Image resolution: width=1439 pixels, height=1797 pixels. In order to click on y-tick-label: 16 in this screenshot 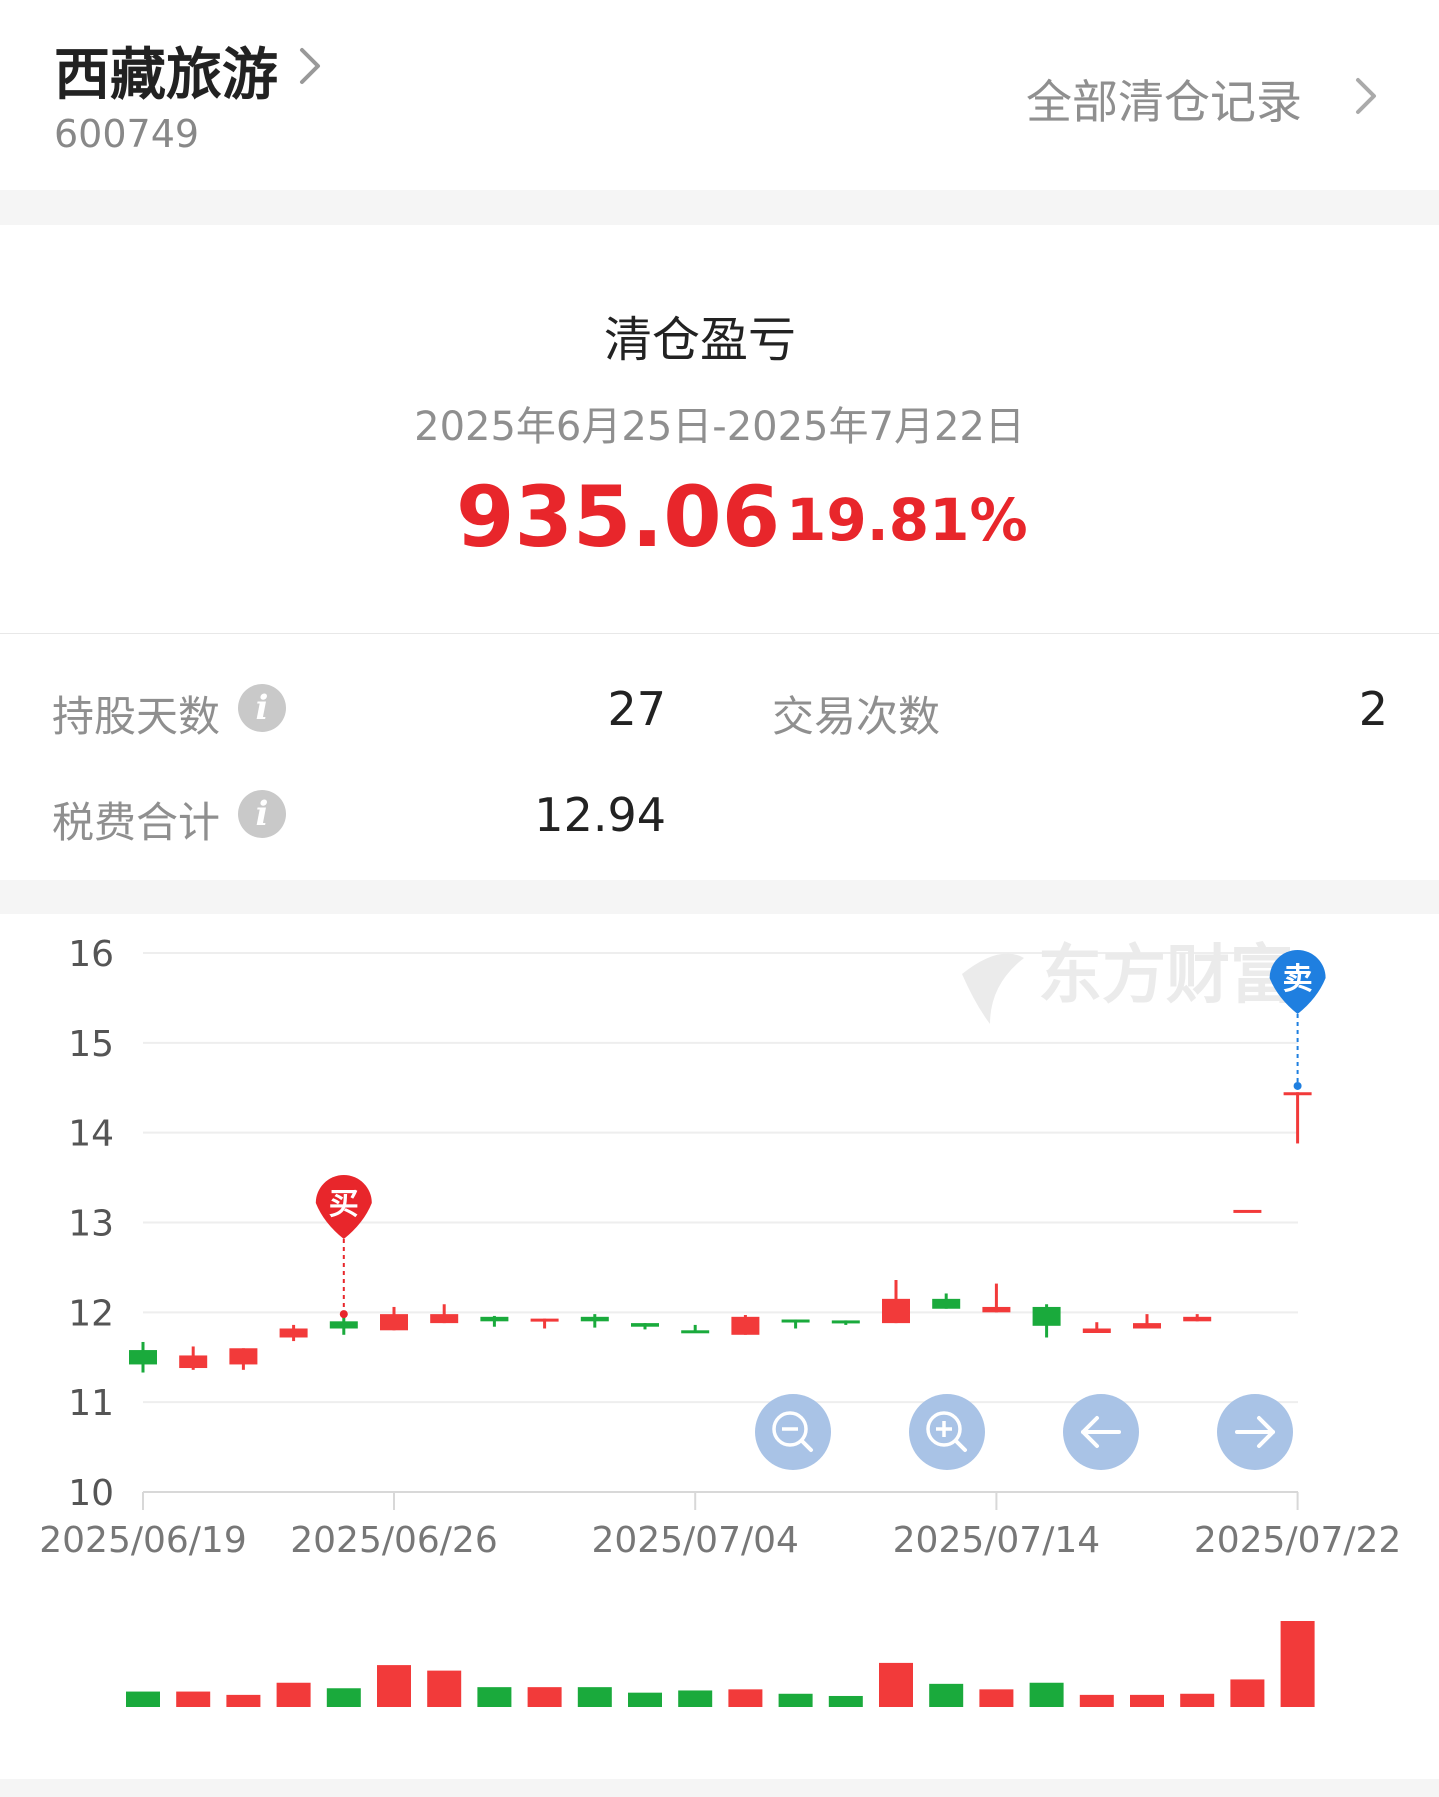, I will do `click(91, 954)`.